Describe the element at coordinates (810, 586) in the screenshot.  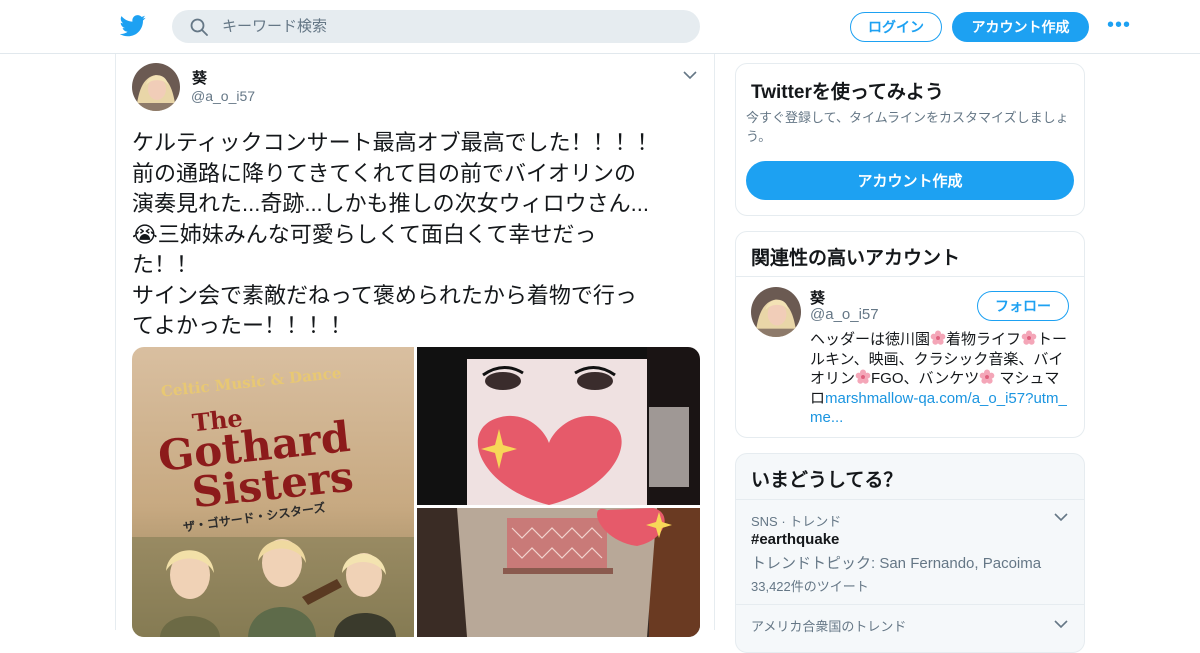
I see `trend-tweet-count: 33,422件のツイート` at that location.